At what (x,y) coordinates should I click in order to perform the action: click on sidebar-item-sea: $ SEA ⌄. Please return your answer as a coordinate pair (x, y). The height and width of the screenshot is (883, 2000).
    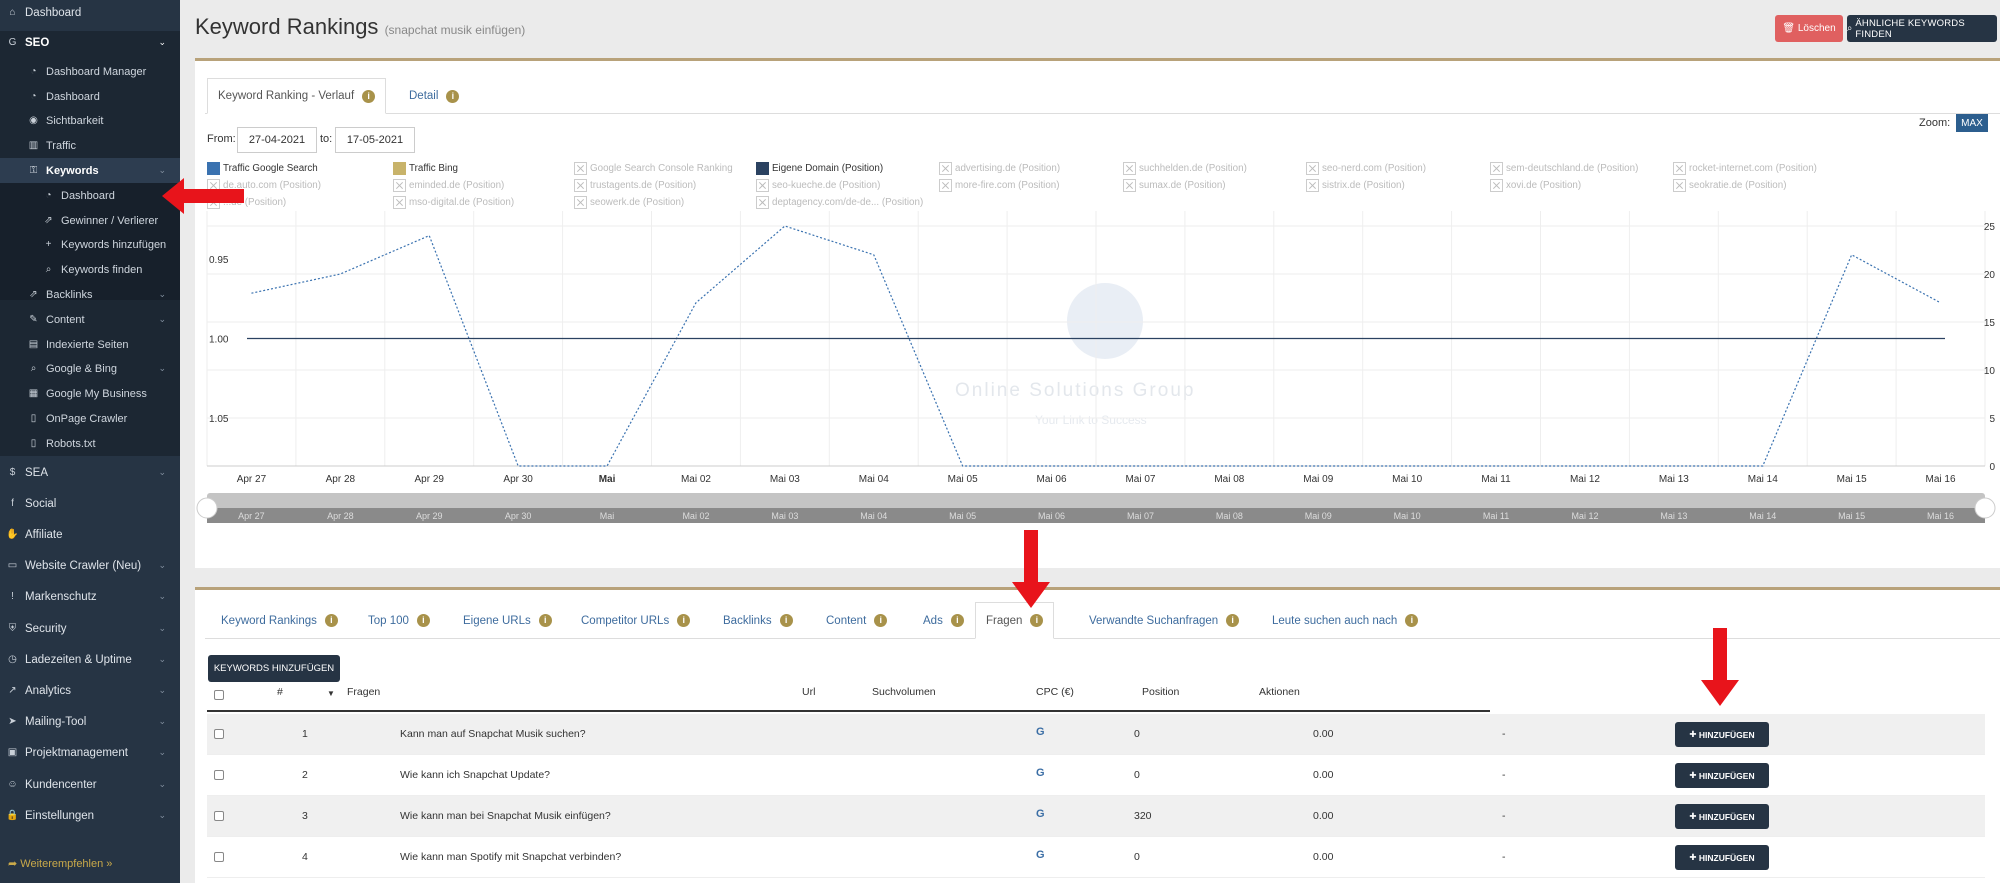
    Looking at the image, I should click on (90, 472).